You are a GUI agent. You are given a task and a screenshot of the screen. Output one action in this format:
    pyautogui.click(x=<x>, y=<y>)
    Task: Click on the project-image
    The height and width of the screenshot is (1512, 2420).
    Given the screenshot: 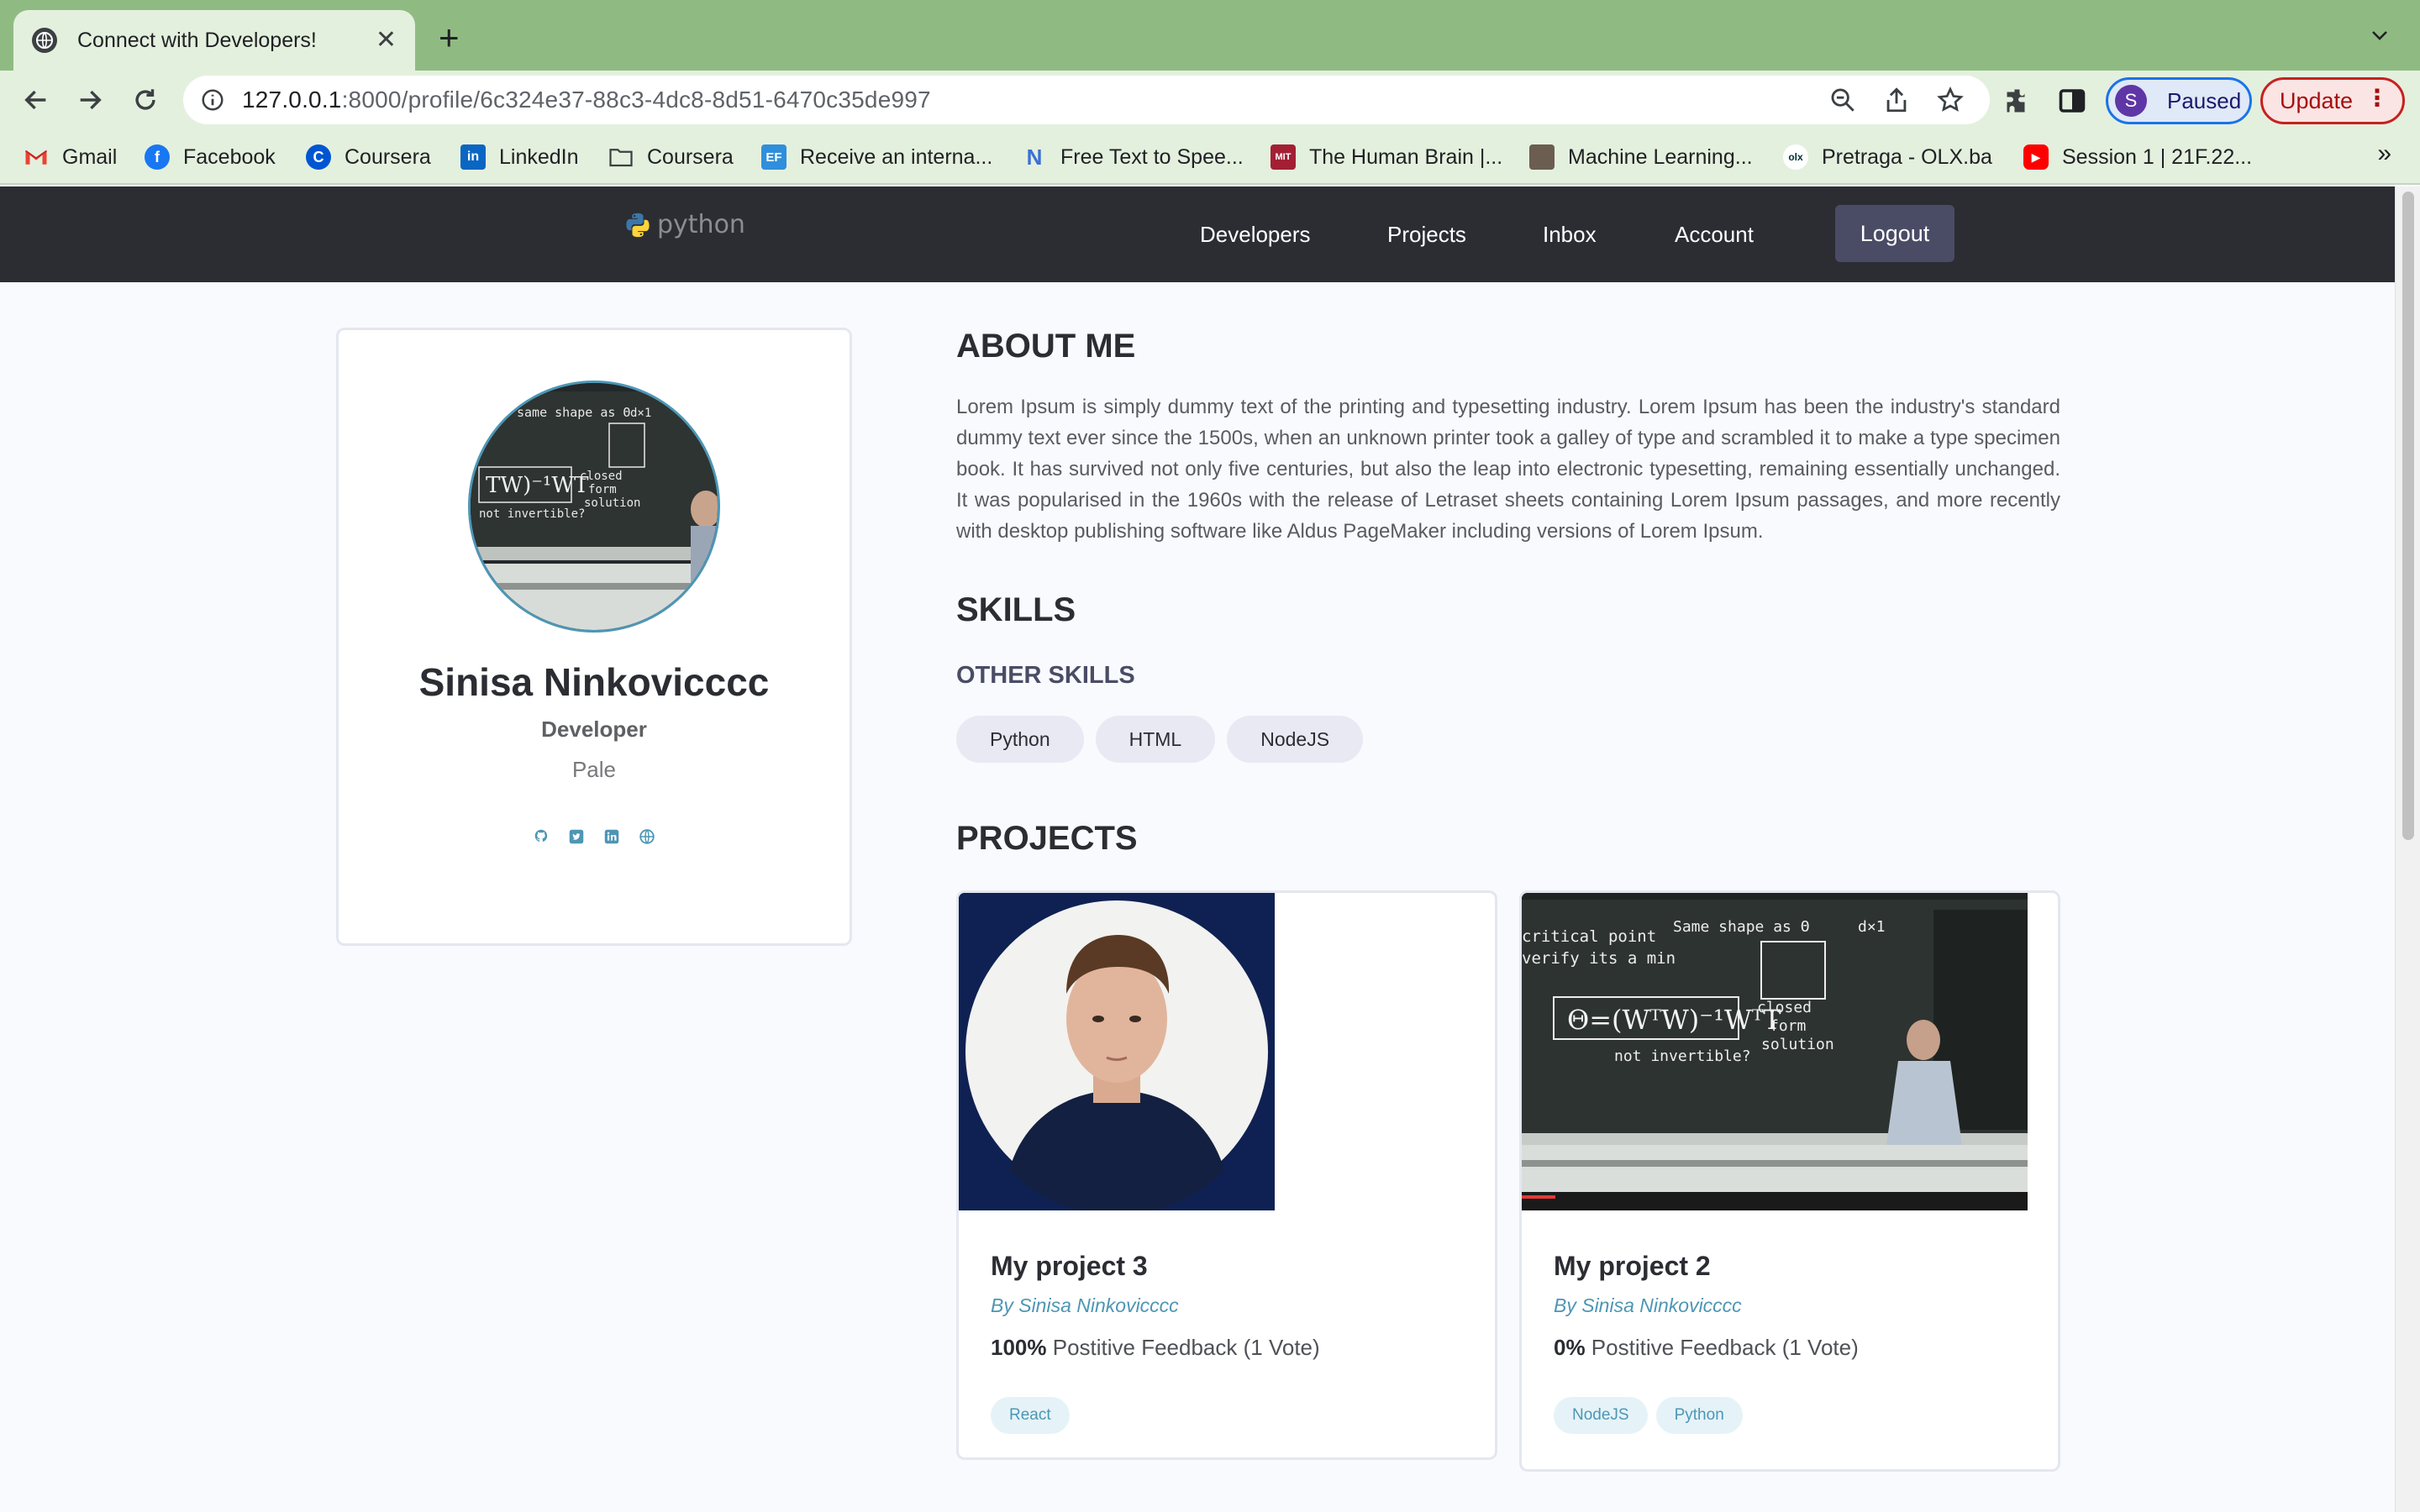 What is the action you would take?
    pyautogui.click(x=1117, y=1051)
    